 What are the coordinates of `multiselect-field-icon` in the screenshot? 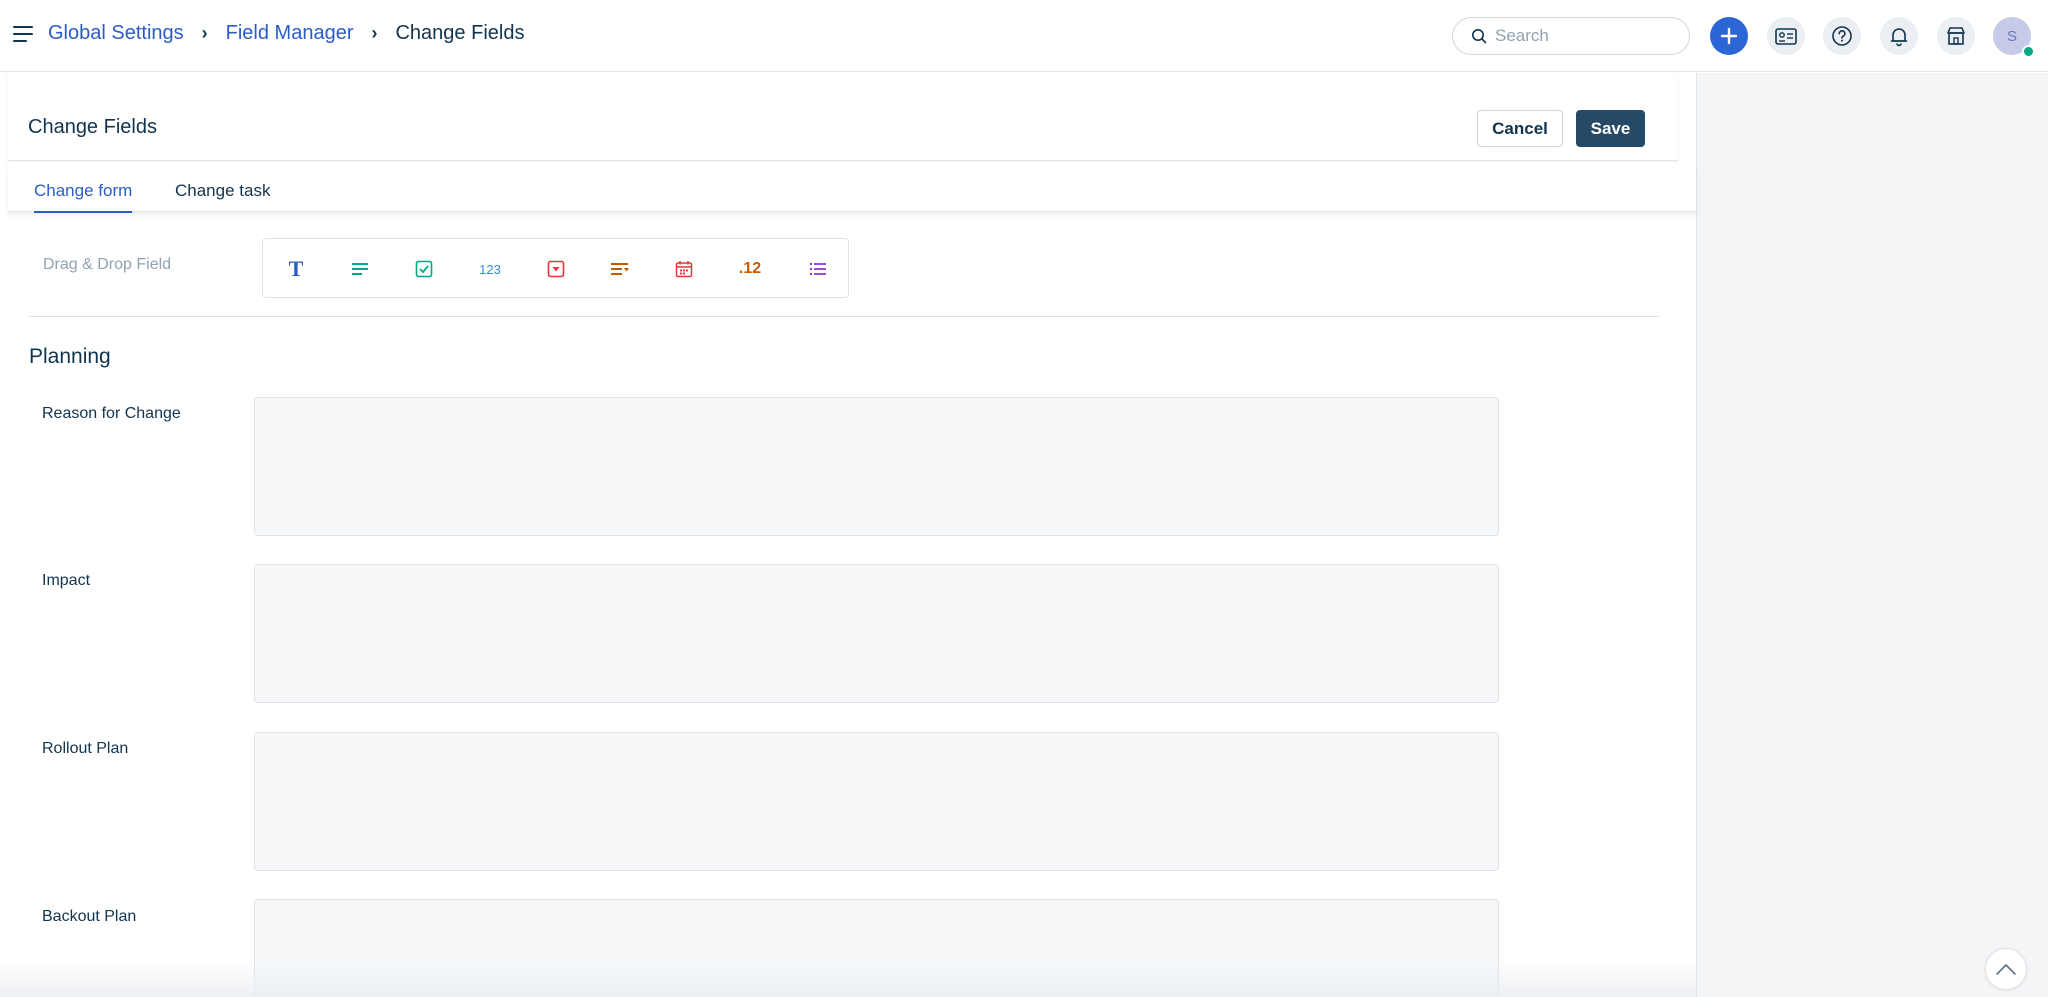 It's located at (818, 269).